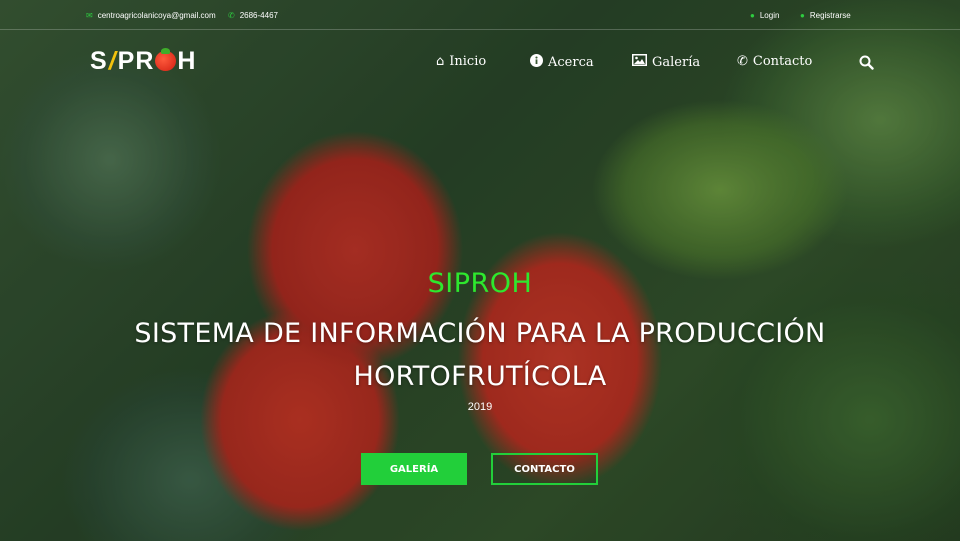  I want to click on login-link: ● Login, so click(764, 15).